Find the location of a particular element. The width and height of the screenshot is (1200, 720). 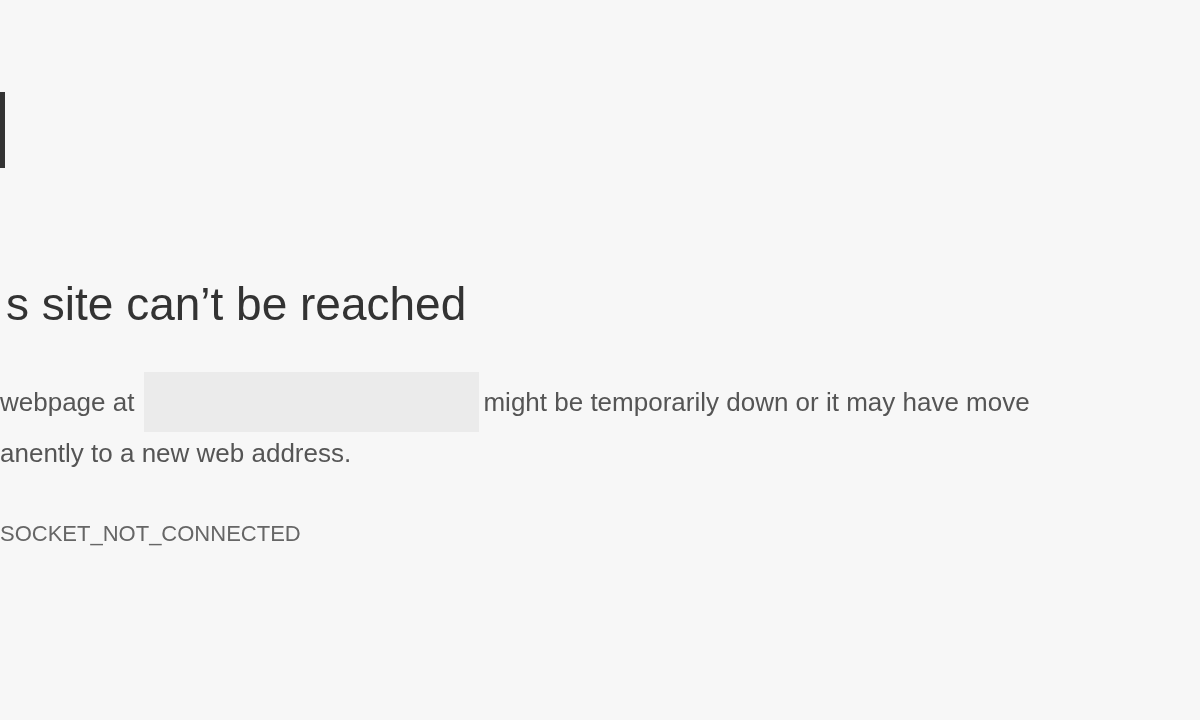

error-code: SOCKET_NOT_CONNECTED is located at coordinates (151, 534).